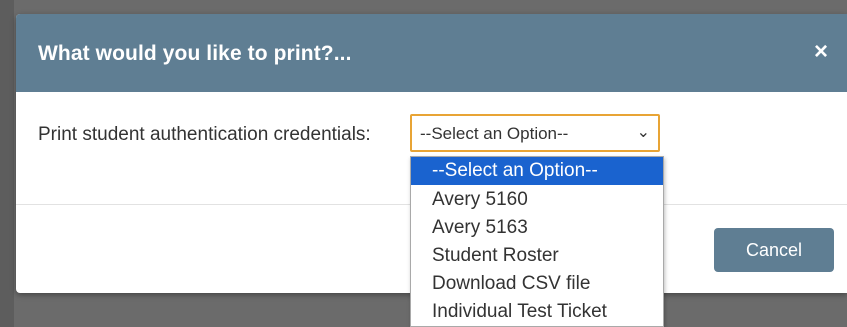 This screenshot has width=847, height=327. What do you see at coordinates (537, 284) in the screenshot?
I see `option-download-csv: Download CSV file` at bounding box center [537, 284].